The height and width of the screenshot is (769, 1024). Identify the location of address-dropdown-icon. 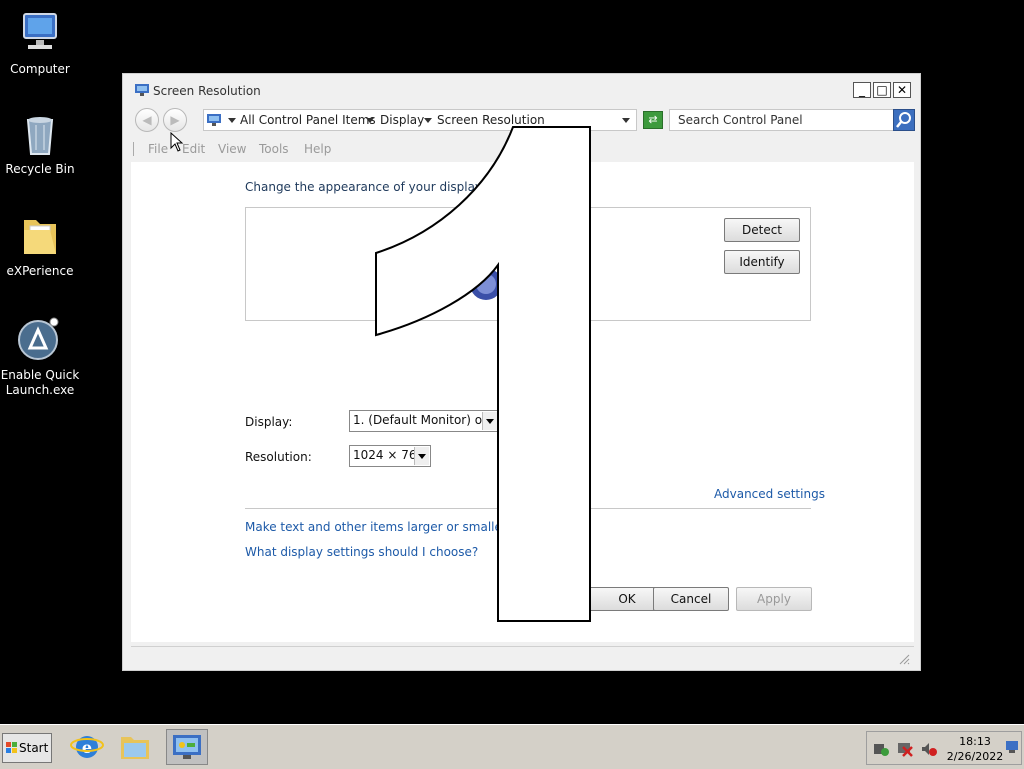
(626, 120).